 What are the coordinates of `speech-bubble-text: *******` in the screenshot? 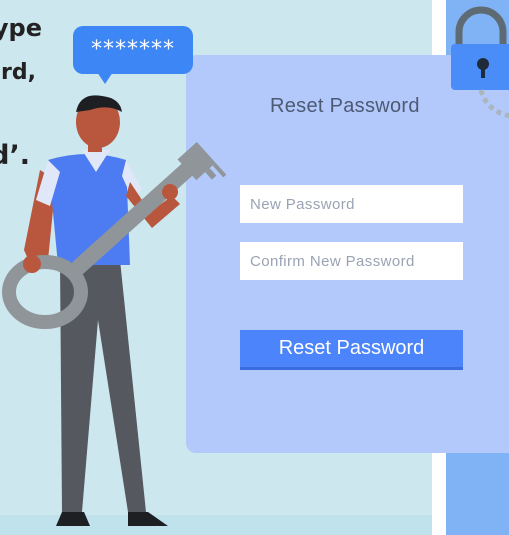 It's located at (133, 49).